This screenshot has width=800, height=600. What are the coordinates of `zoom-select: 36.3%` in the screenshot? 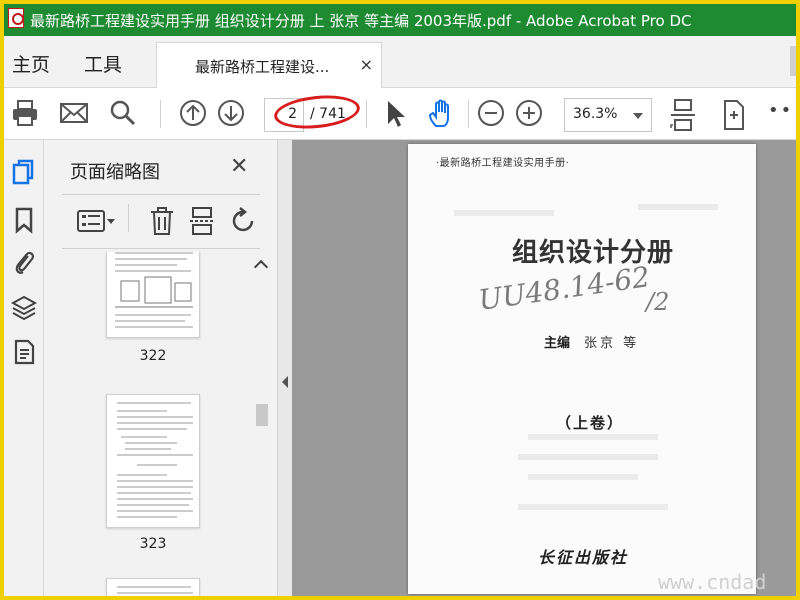 It's located at (608, 115).